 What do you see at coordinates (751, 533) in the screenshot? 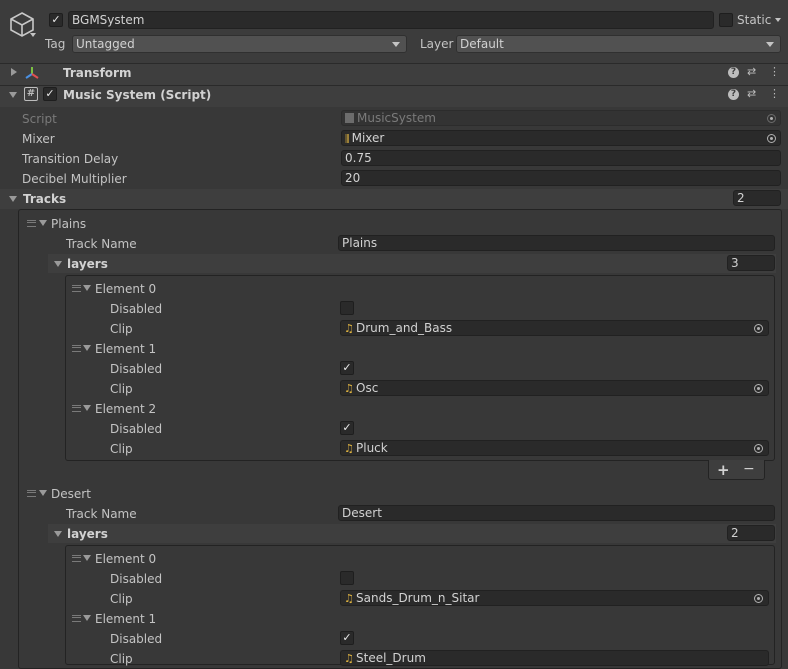
I see `layers-size-field: 2` at bounding box center [751, 533].